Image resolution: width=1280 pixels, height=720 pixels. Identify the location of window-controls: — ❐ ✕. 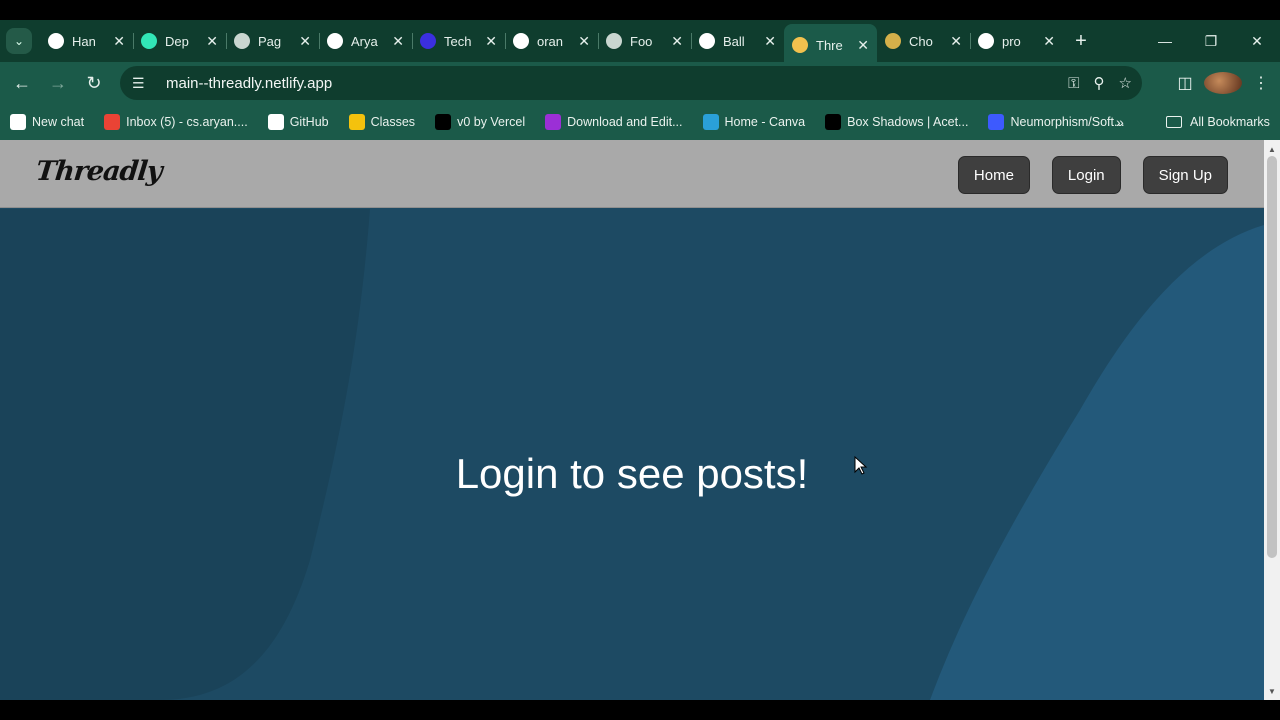
(1211, 41).